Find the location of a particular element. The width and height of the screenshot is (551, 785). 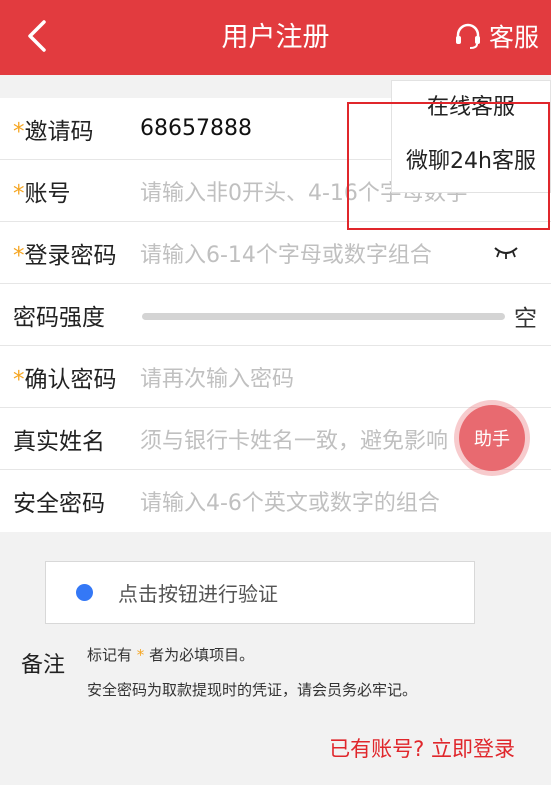

customer-service-menu: 在线客服 微聊24h客服 is located at coordinates (471, 136).